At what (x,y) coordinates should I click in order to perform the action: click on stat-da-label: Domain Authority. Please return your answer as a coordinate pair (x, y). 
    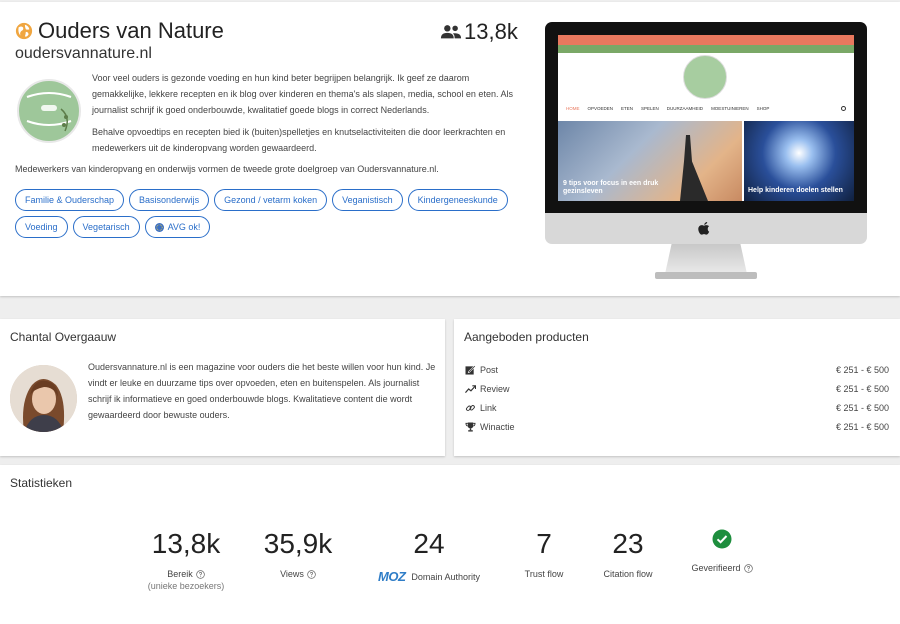
    Looking at the image, I should click on (445, 576).